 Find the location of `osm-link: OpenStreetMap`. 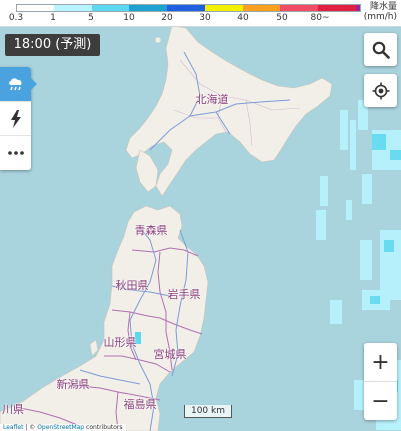

osm-link: OpenStreetMap is located at coordinates (60, 427).